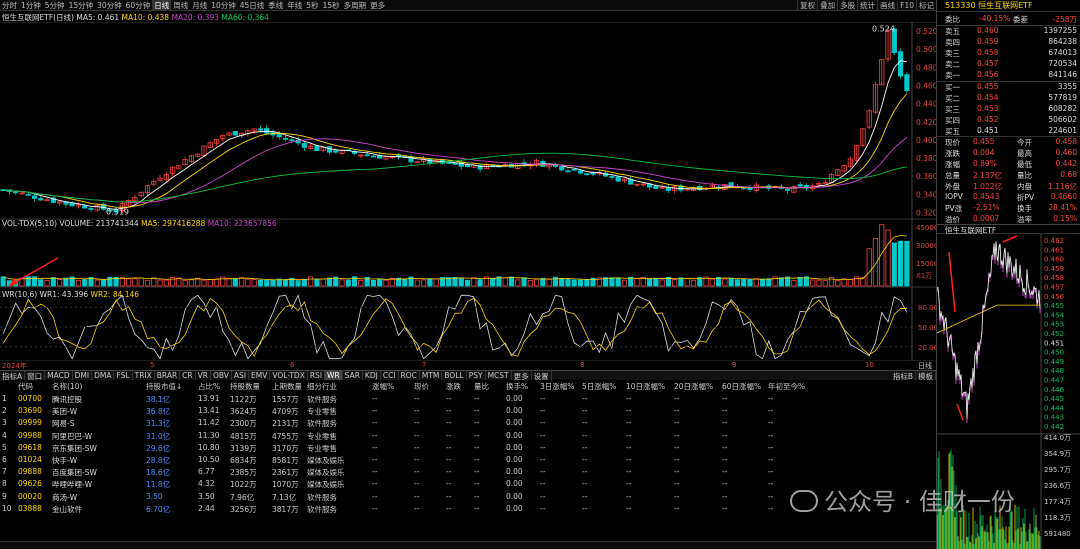  I want to click on column-header: 涨幅%, so click(383, 386).